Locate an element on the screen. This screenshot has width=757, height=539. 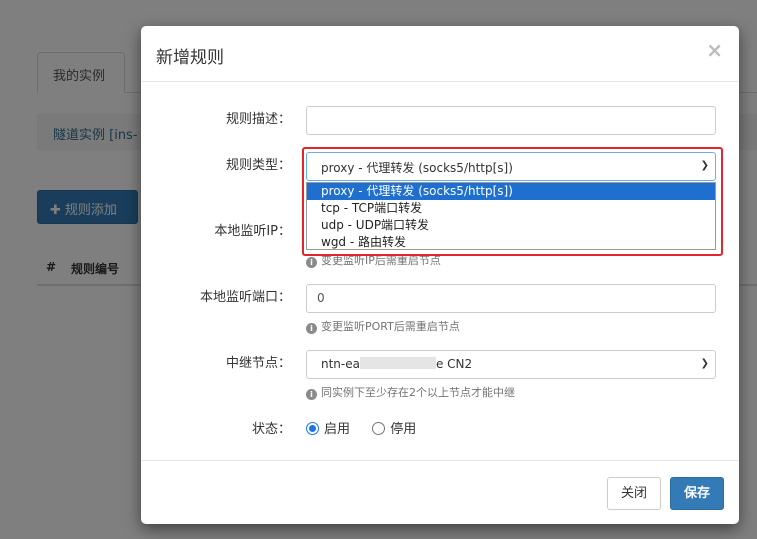
redacted-block is located at coordinates (397, 363).